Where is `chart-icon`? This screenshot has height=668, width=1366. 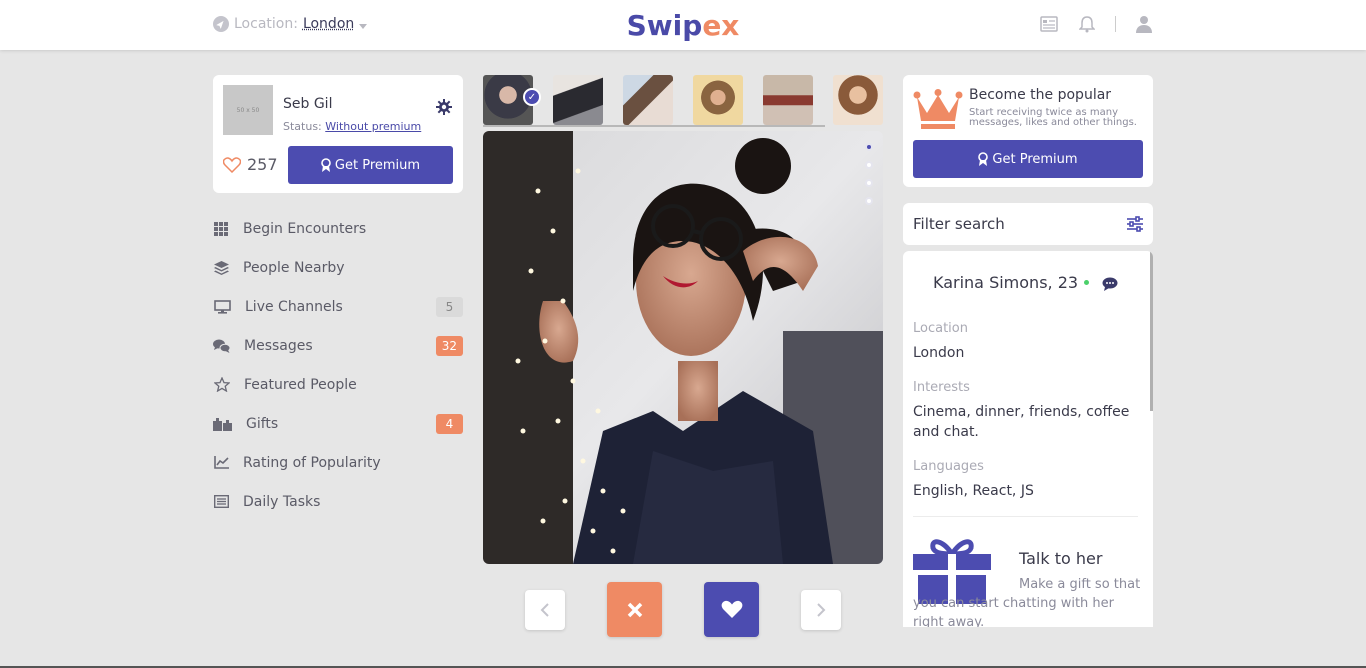 chart-icon is located at coordinates (221, 463).